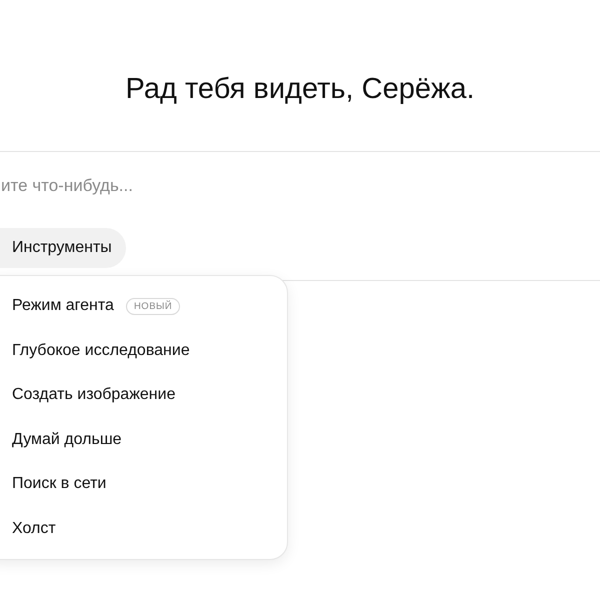 Image resolution: width=600 pixels, height=600 pixels. I want to click on menu-item-label: Поиск в сети, so click(59, 484).